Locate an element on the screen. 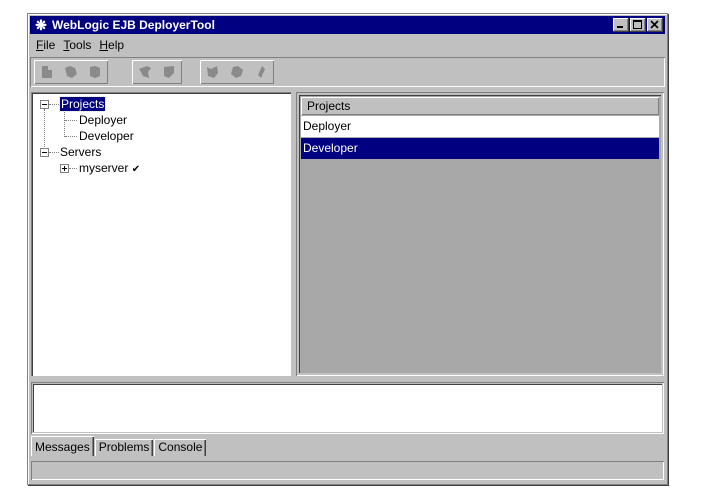 This screenshot has width=713, height=496. messages-text-area is located at coordinates (347, 408).